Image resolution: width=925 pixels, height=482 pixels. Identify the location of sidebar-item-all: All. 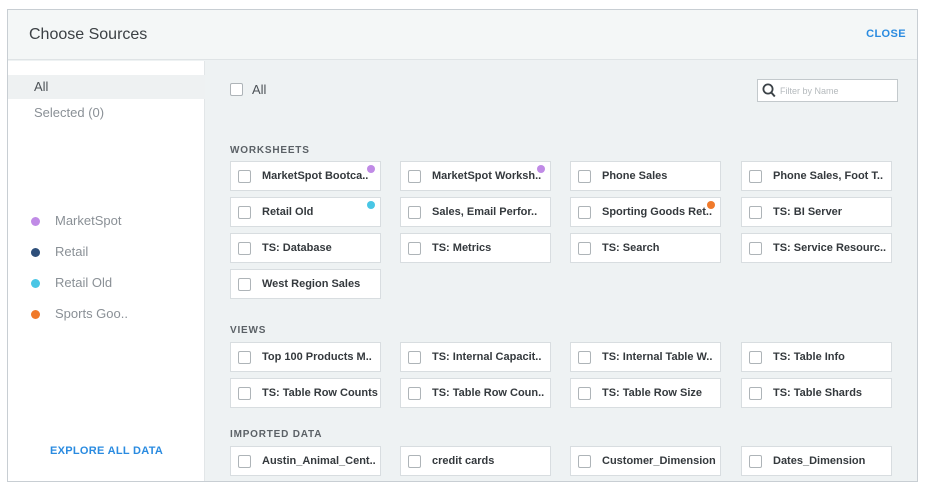
(106, 87).